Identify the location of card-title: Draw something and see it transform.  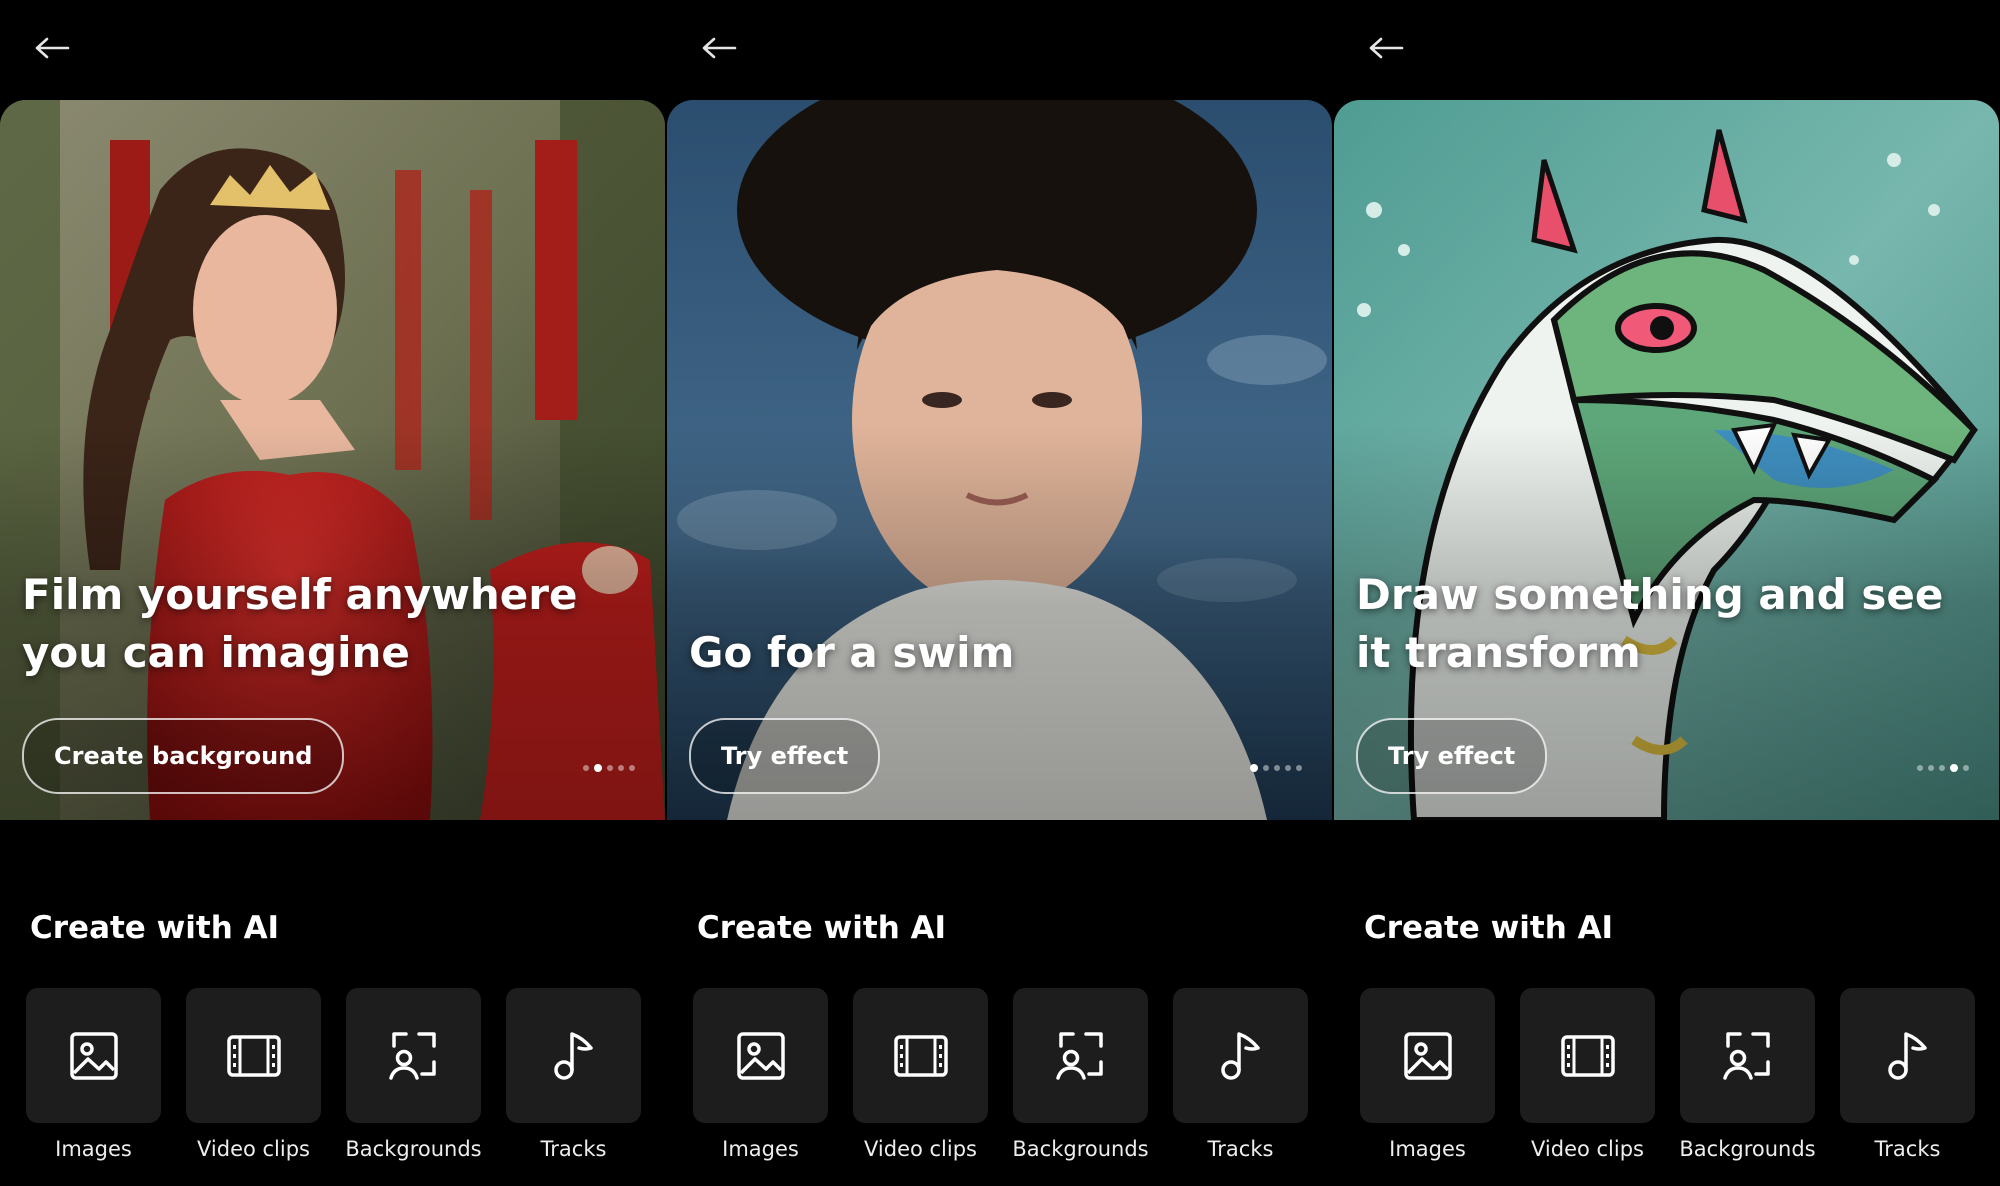
(1650, 623).